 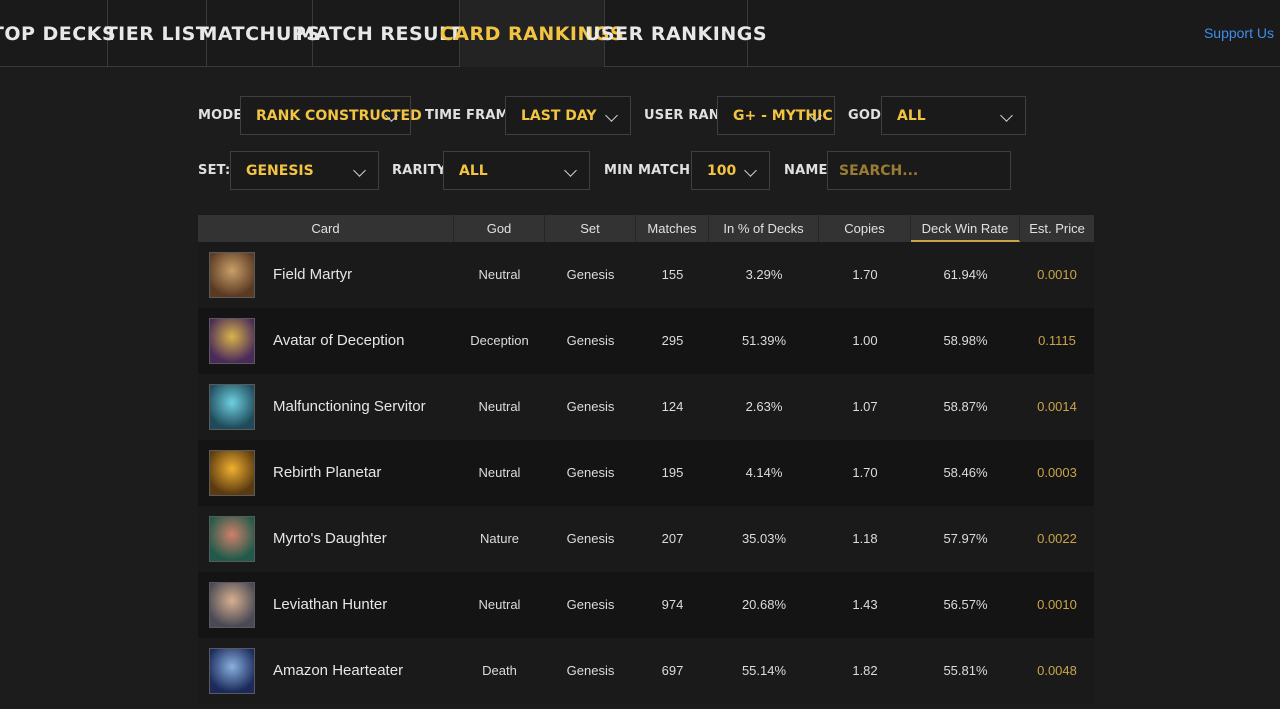 I want to click on matches-cell: 124, so click(x=672, y=406).